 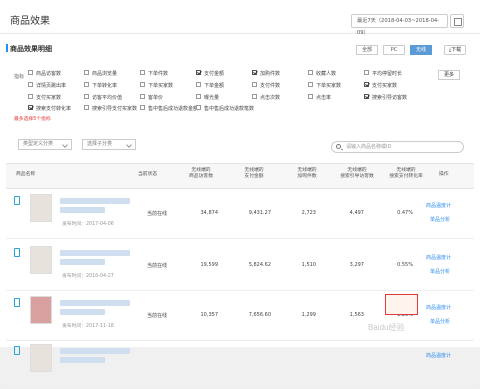 I want to click on indicator-checkbox: 平均停留时长, so click(x=383, y=73).